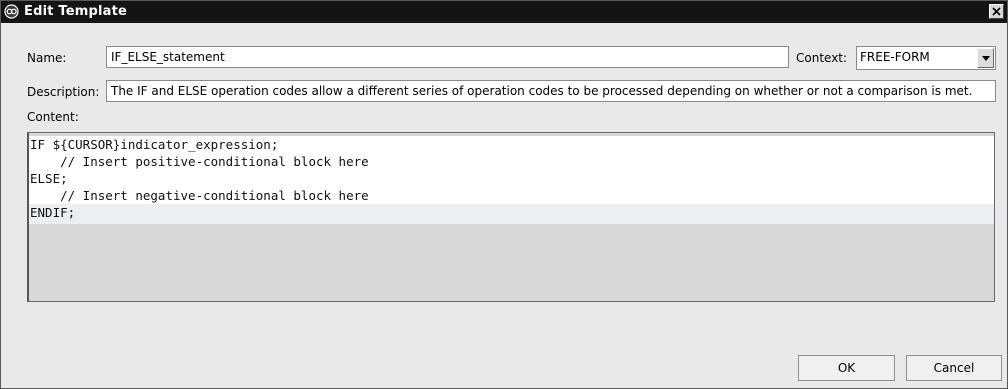  I want to click on template-icon, so click(11, 11).